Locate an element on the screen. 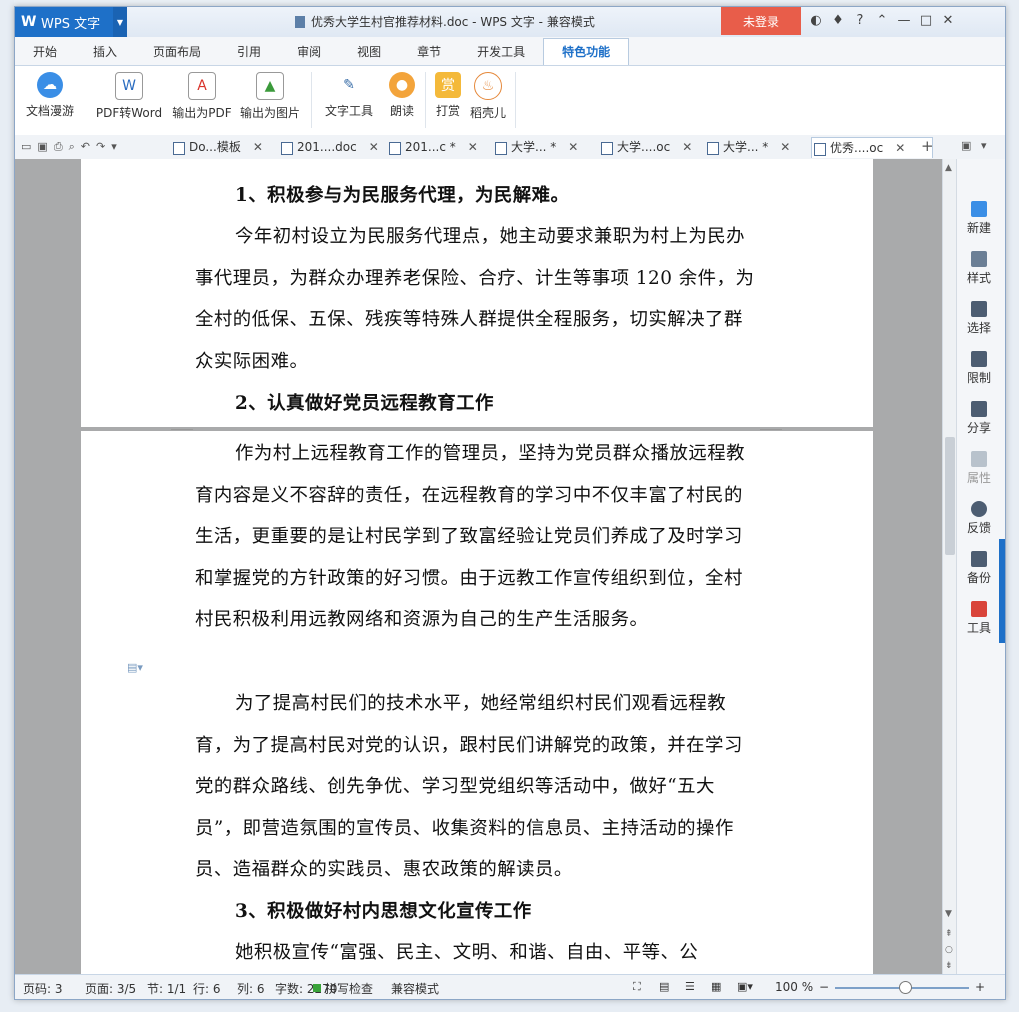  tab-layout: 页面布局 is located at coordinates (177, 52).